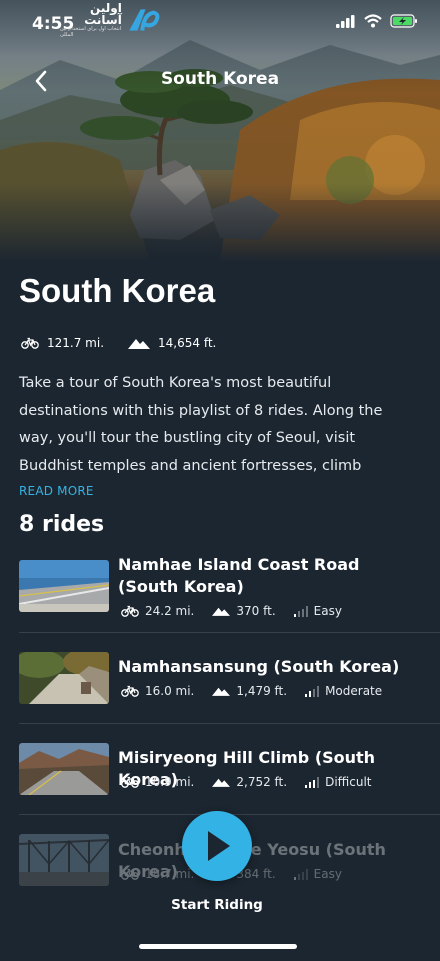  Describe the element at coordinates (217, 905) in the screenshot. I see `start-riding-label: Start Riding` at that location.